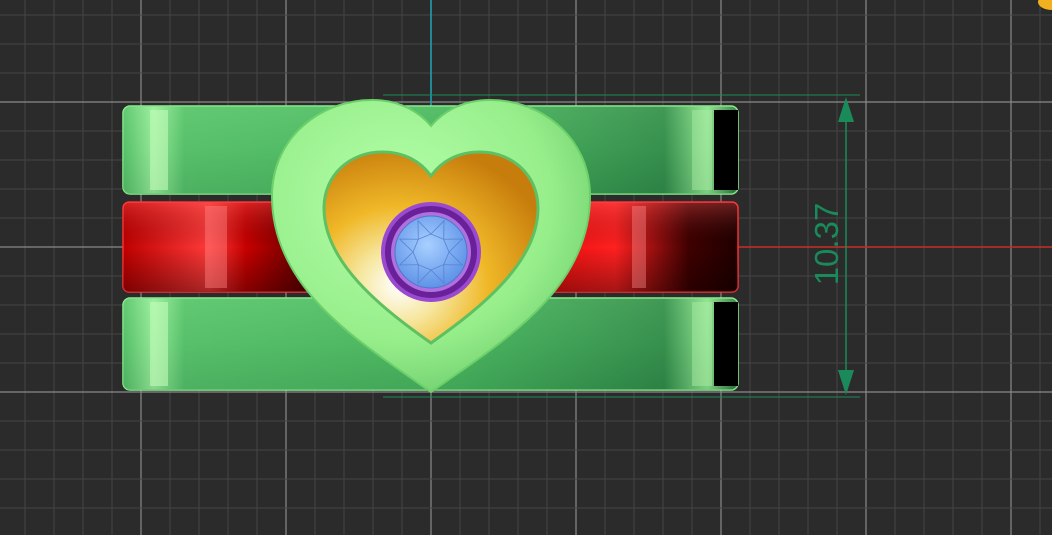 This screenshot has width=1052, height=535. I want to click on dimension-arrow-top, so click(846, 109).